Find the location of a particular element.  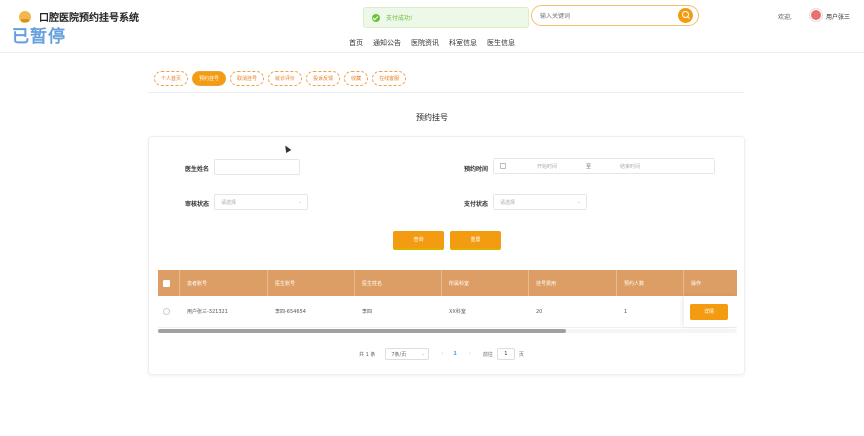

toast-message: 支付成功! is located at coordinates (399, 18).